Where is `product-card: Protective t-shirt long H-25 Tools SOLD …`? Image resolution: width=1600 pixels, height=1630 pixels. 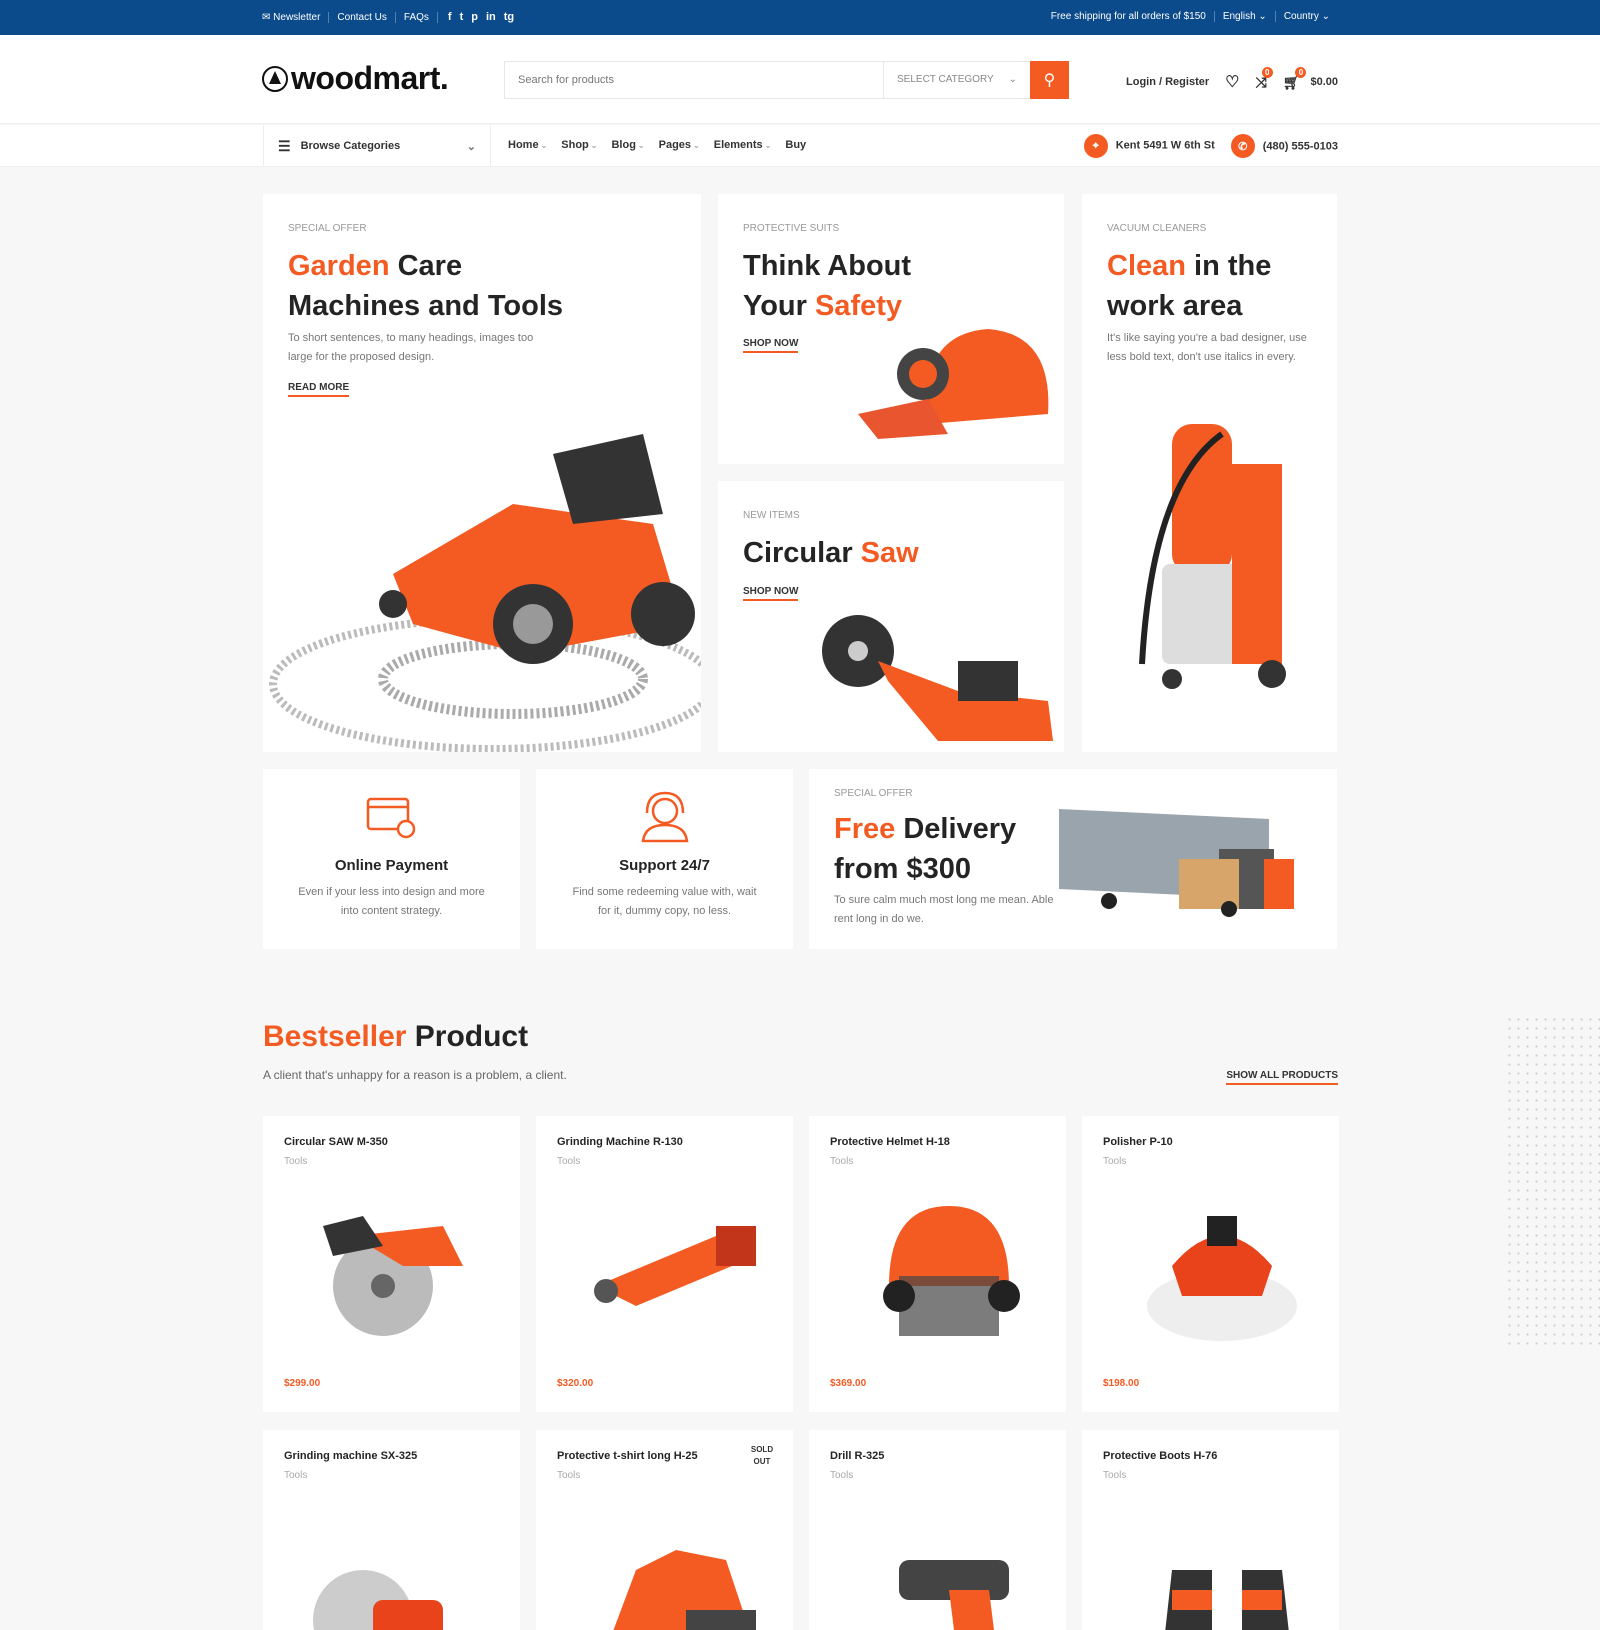
product-card: Protective t-shirt long H-25 Tools SOLD … is located at coordinates (664, 1530).